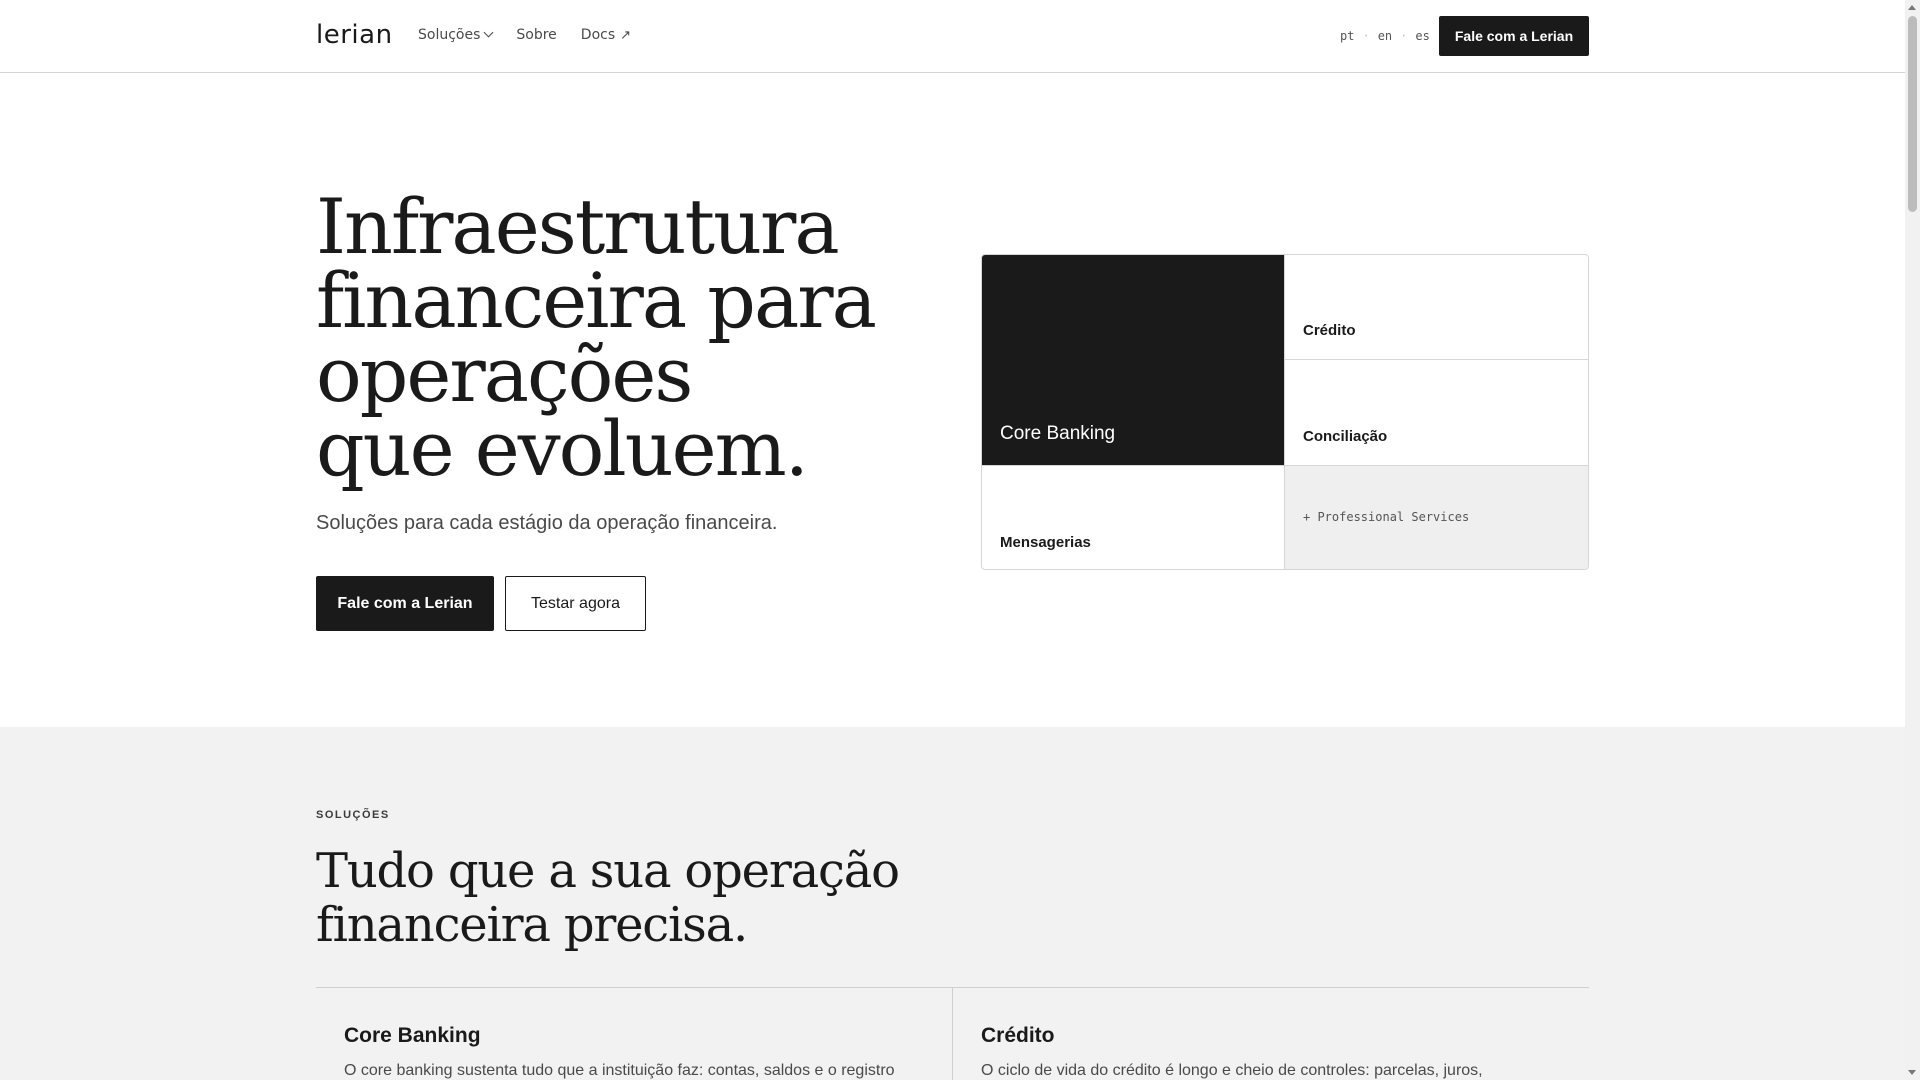 The width and height of the screenshot is (1920, 1080). What do you see at coordinates (1422, 36) in the screenshot?
I see `lang-es: es` at bounding box center [1422, 36].